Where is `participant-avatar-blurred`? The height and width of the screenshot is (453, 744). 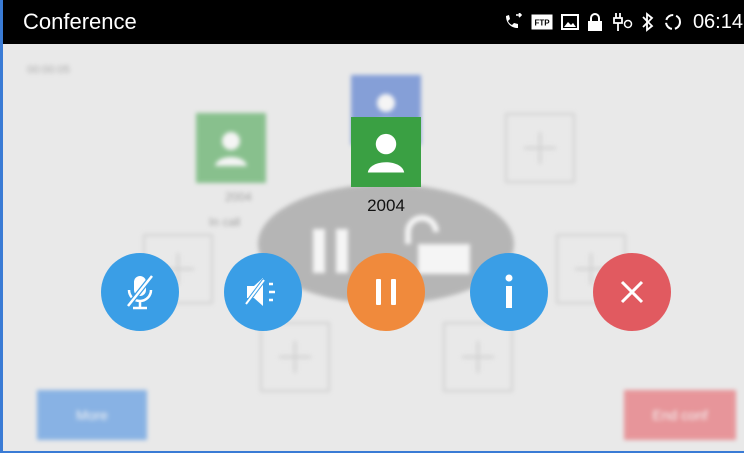 participant-avatar-blurred is located at coordinates (231, 148).